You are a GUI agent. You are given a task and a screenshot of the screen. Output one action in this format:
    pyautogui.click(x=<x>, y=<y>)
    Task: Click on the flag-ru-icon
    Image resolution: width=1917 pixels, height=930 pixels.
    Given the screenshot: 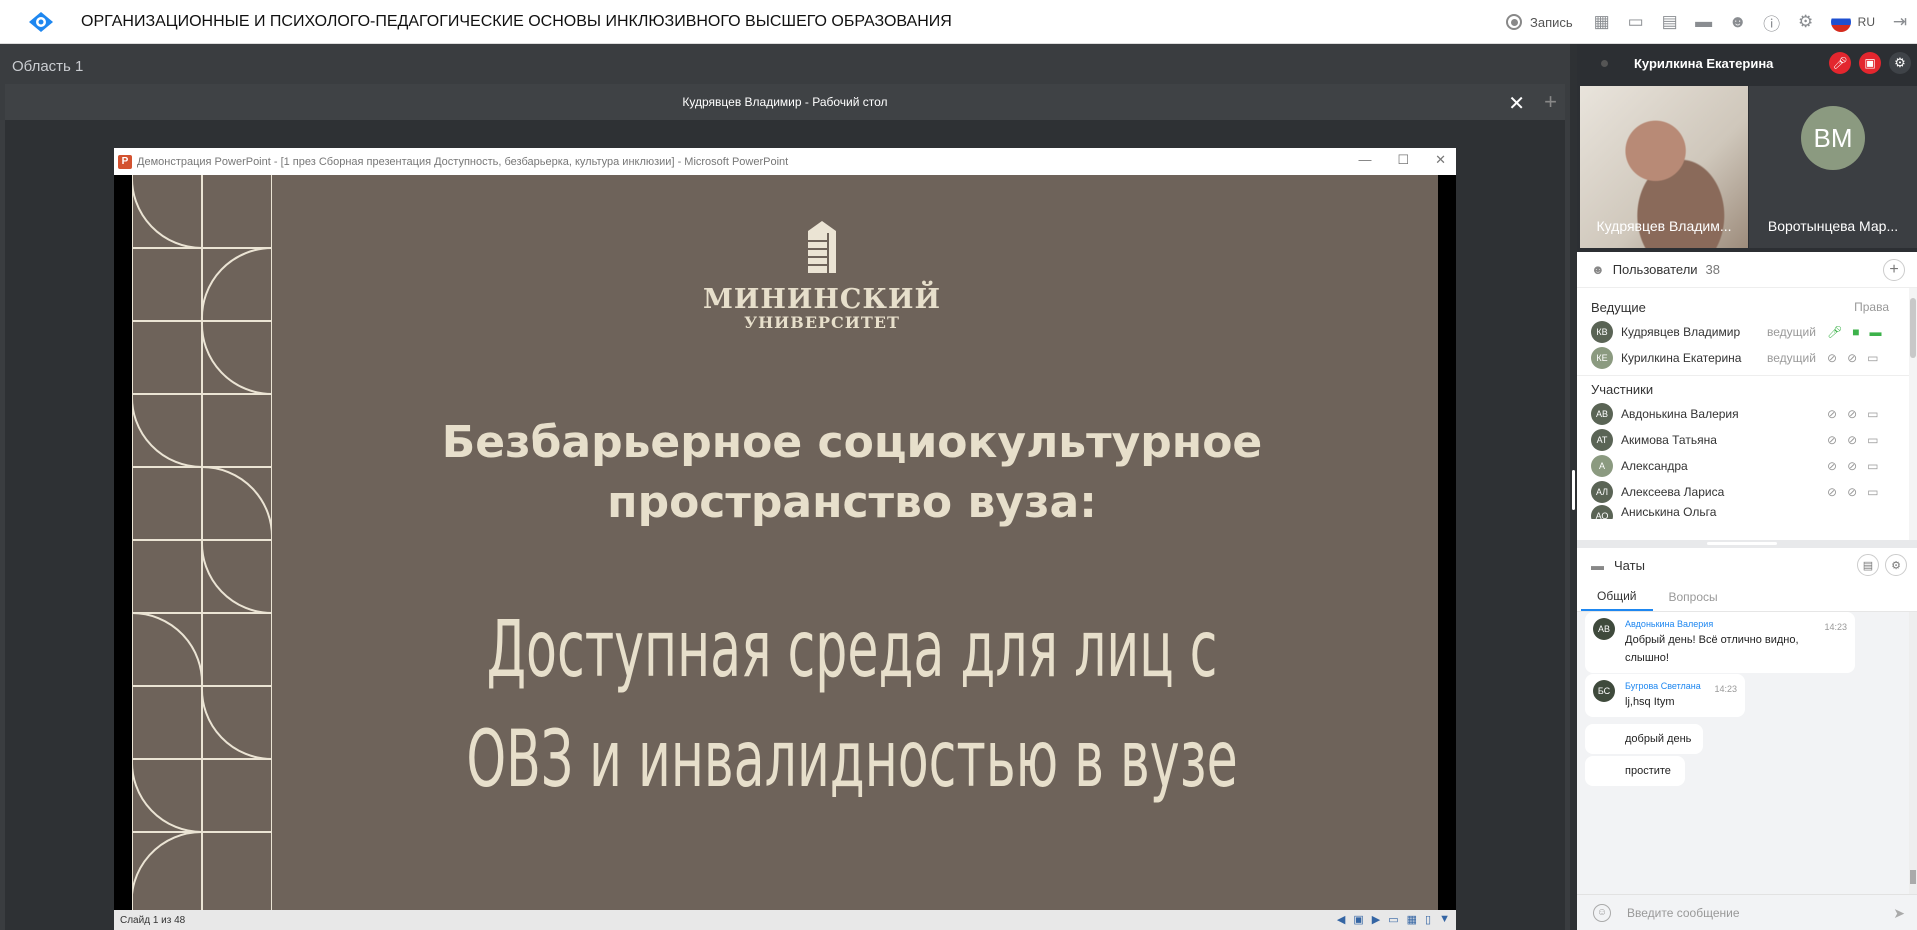 What is the action you would take?
    pyautogui.click(x=1840, y=22)
    